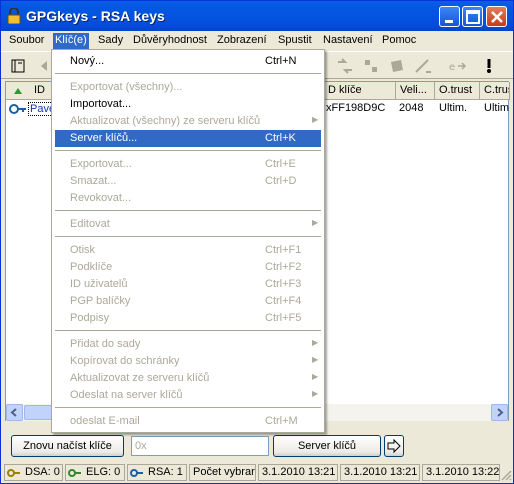 This screenshot has height=484, width=514. I want to click on menu-item-send-email: odeslat E-mail Ctrl+M, so click(188, 421).